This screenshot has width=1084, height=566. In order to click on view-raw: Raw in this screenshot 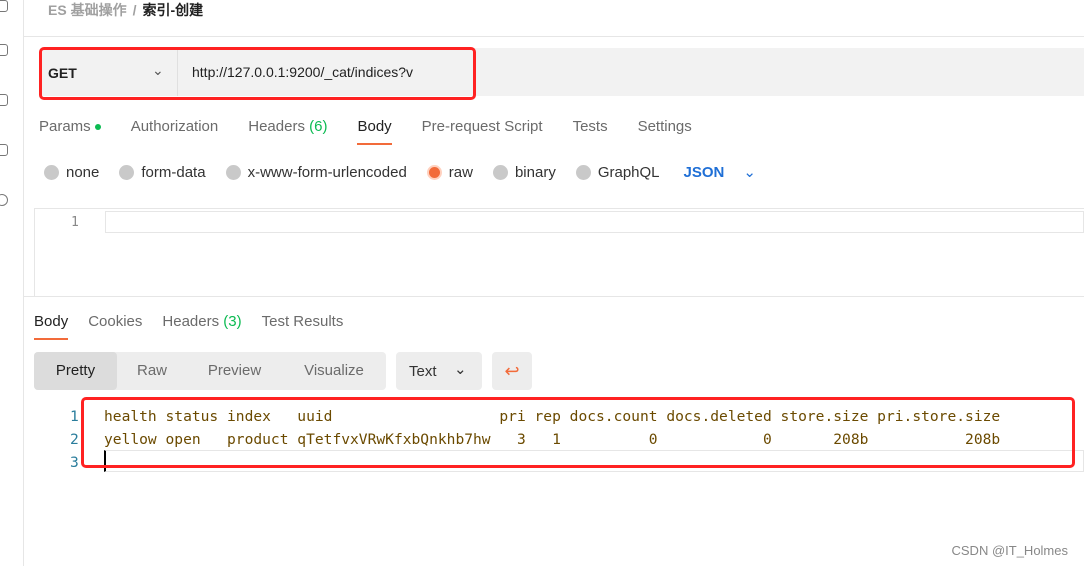, I will do `click(152, 371)`.